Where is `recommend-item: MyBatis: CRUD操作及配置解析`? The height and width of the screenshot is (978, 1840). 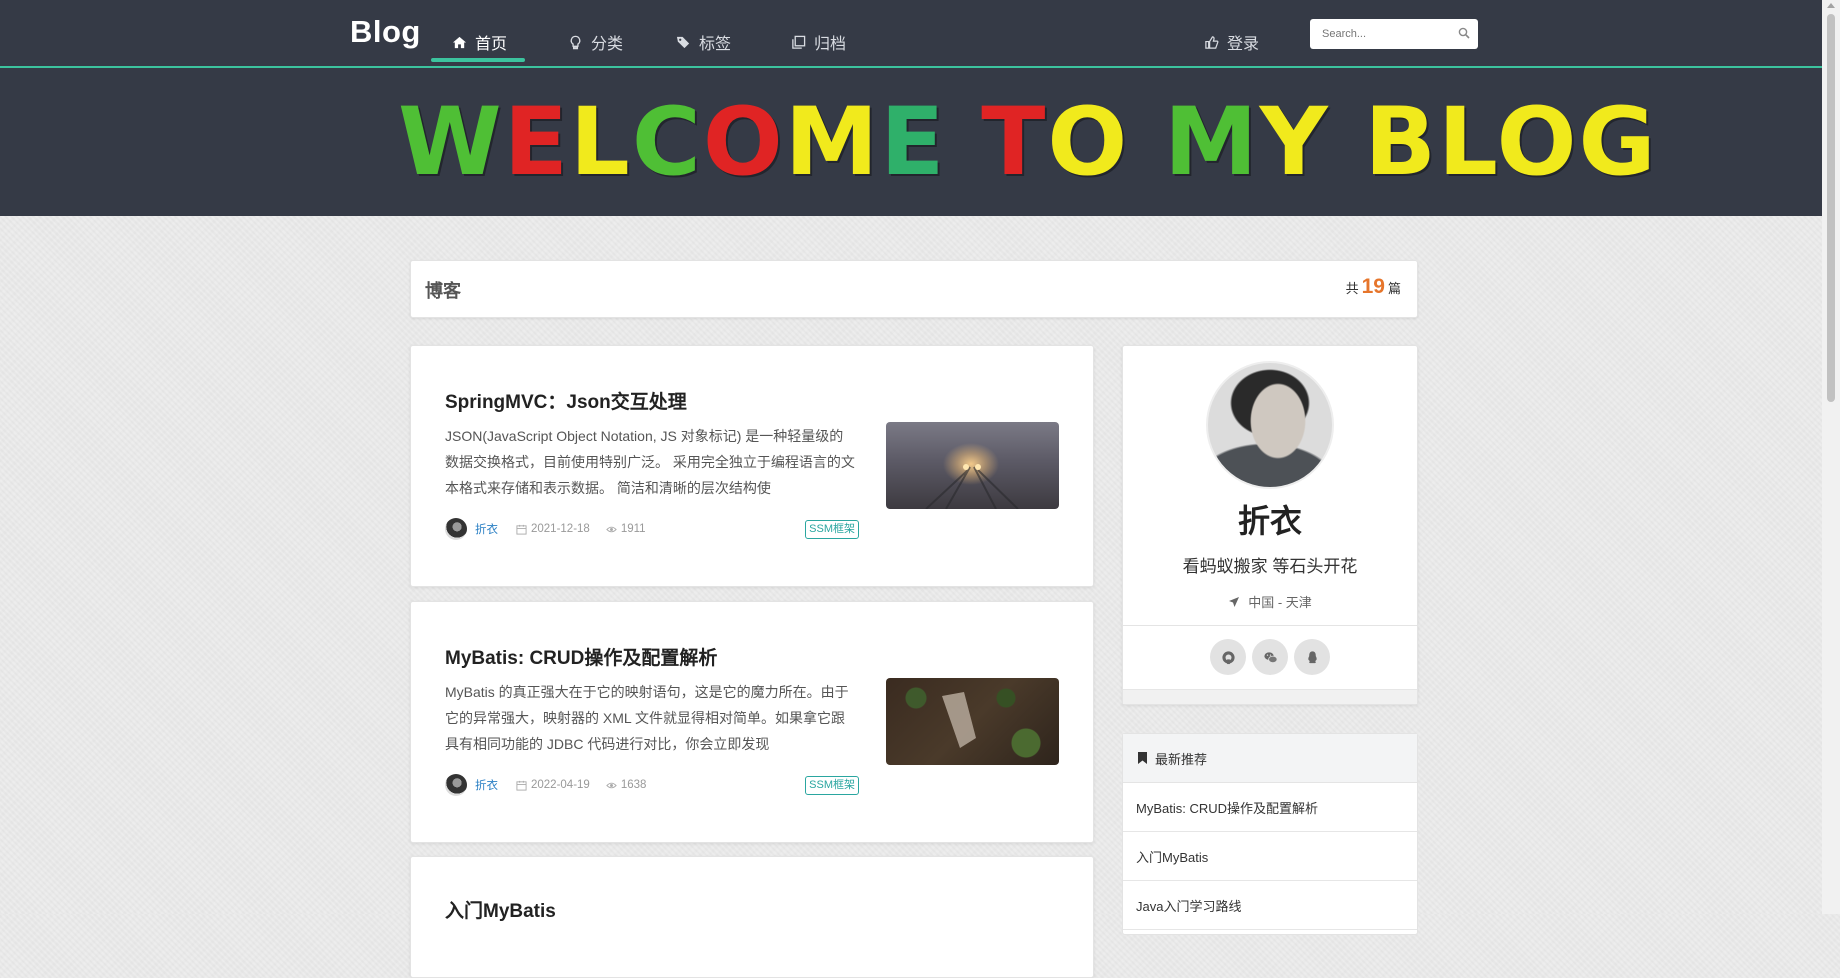
recommend-item: MyBatis: CRUD操作及配置解析 is located at coordinates (1270, 807).